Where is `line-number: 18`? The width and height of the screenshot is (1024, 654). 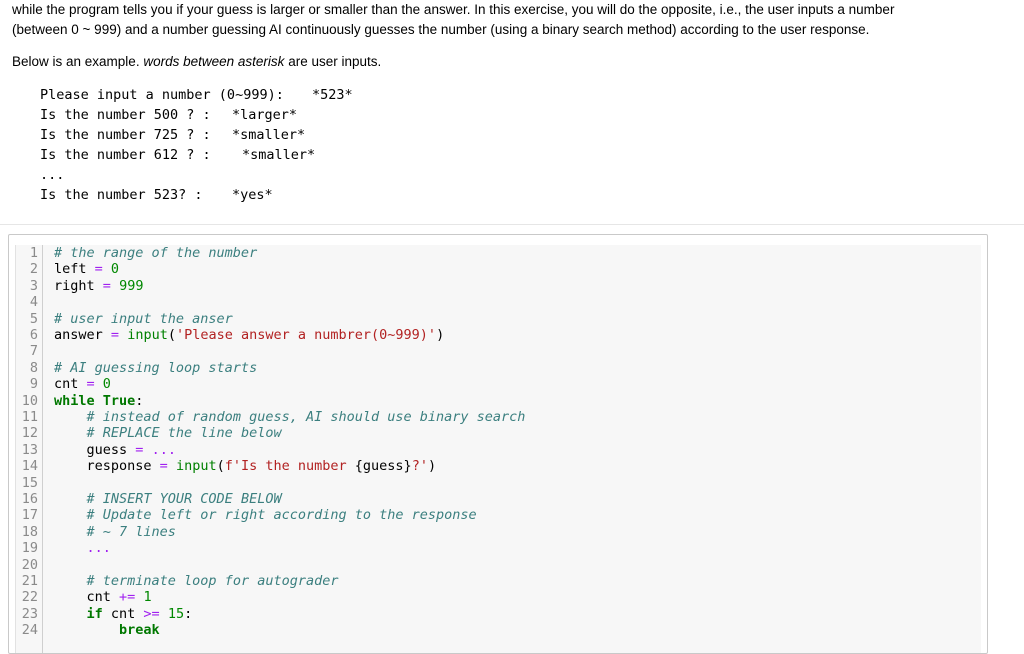 line-number: 18 is located at coordinates (29, 531).